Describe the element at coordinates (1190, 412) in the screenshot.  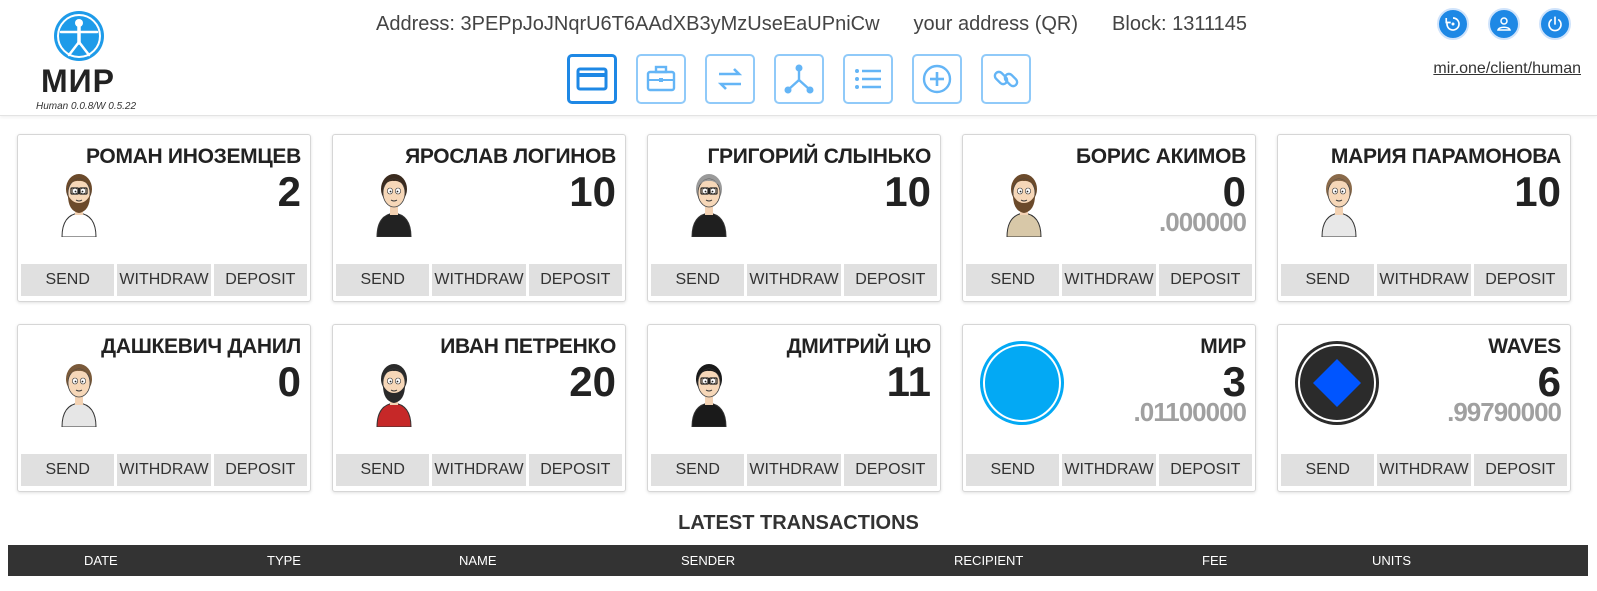
I see `card-amount-decimals: .01100000` at that location.